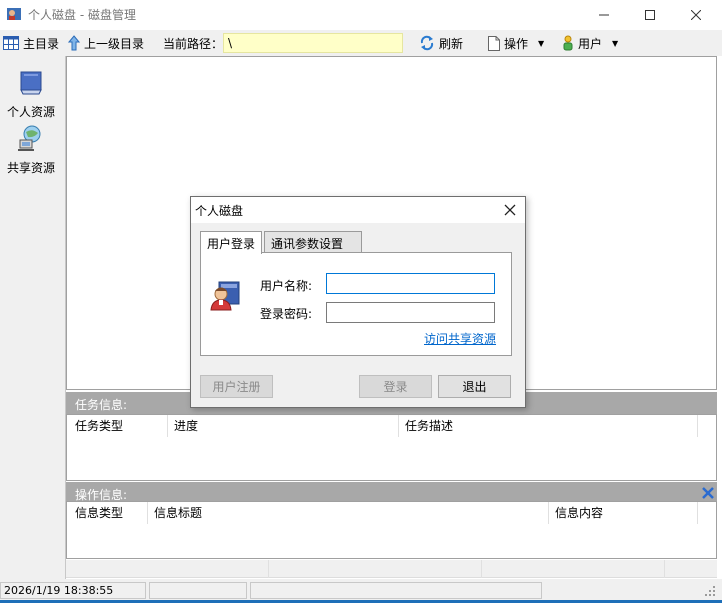 The height and width of the screenshot is (603, 722). I want to click on shared-network-icon, so click(29, 138).